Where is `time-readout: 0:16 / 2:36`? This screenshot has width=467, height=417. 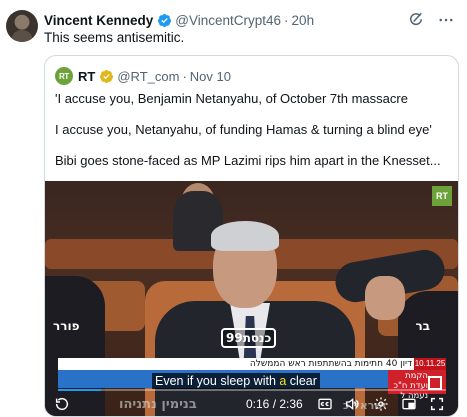 time-readout: 0:16 / 2:36 is located at coordinates (274, 404).